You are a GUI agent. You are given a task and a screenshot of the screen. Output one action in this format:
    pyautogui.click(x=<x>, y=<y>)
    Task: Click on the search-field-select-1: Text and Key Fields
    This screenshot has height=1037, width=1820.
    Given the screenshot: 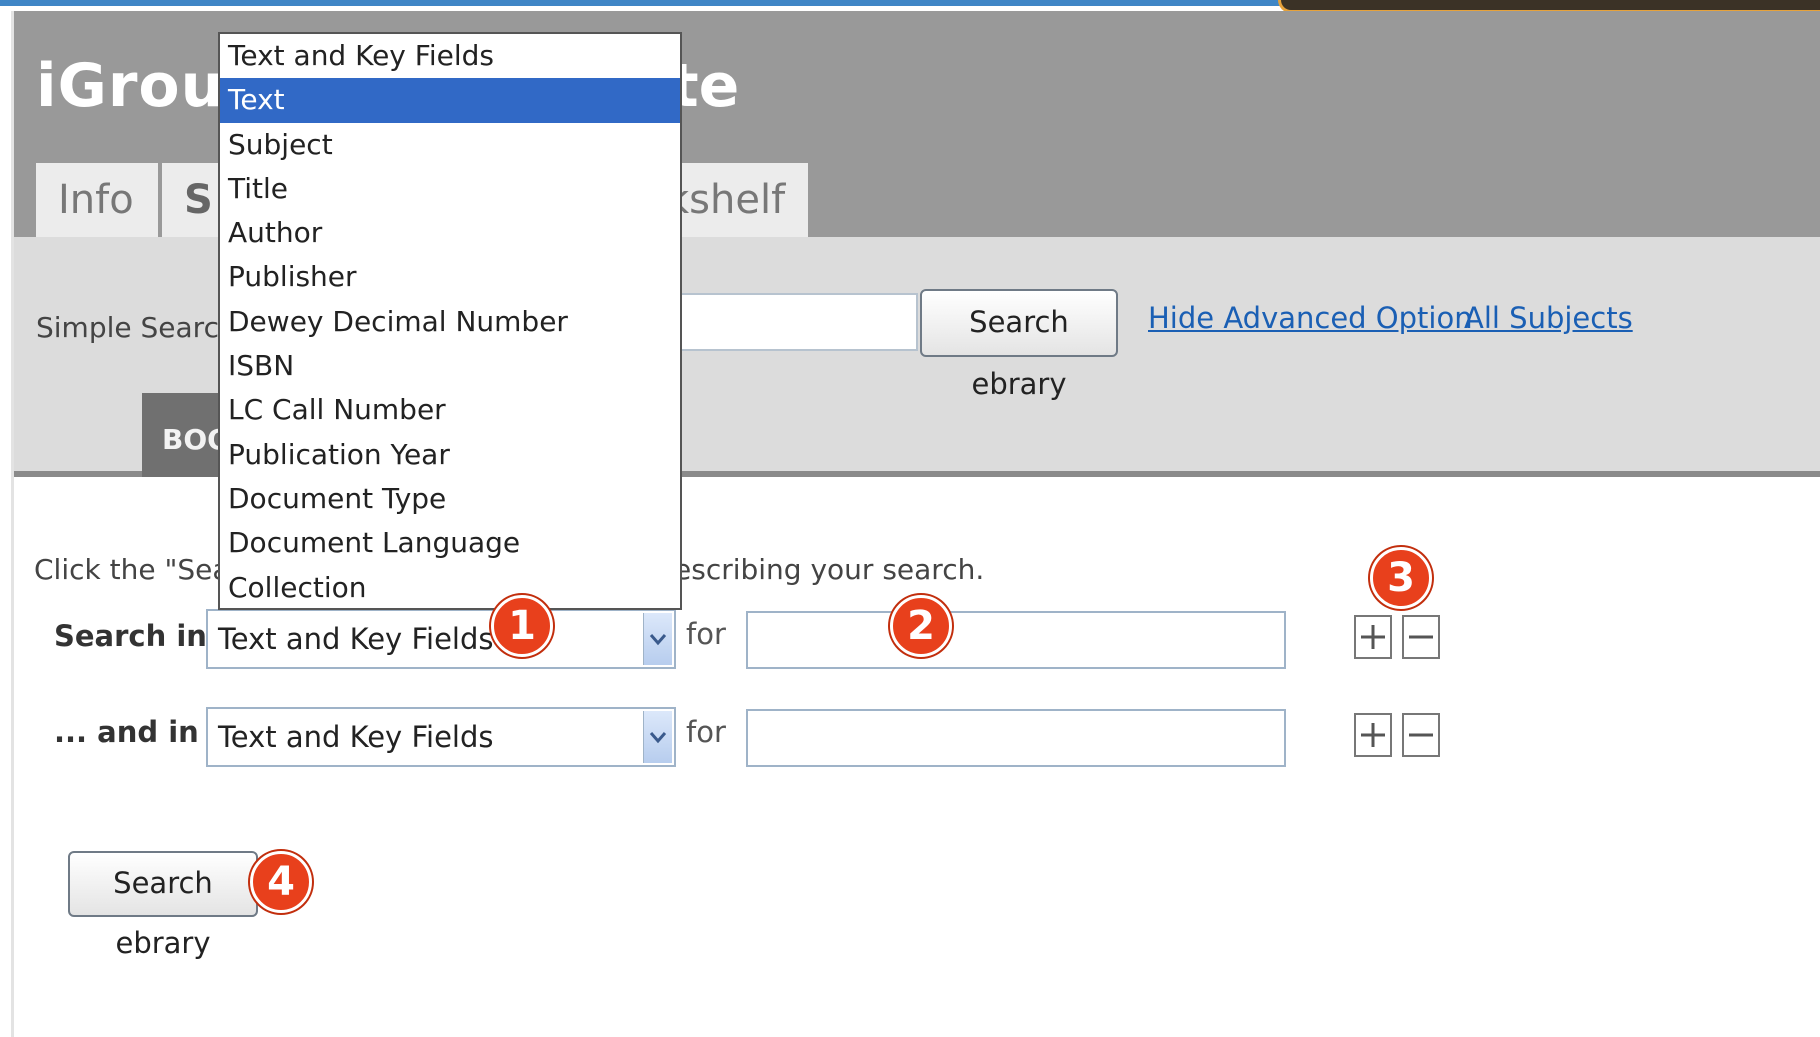 What is the action you would take?
    pyautogui.click(x=441, y=639)
    